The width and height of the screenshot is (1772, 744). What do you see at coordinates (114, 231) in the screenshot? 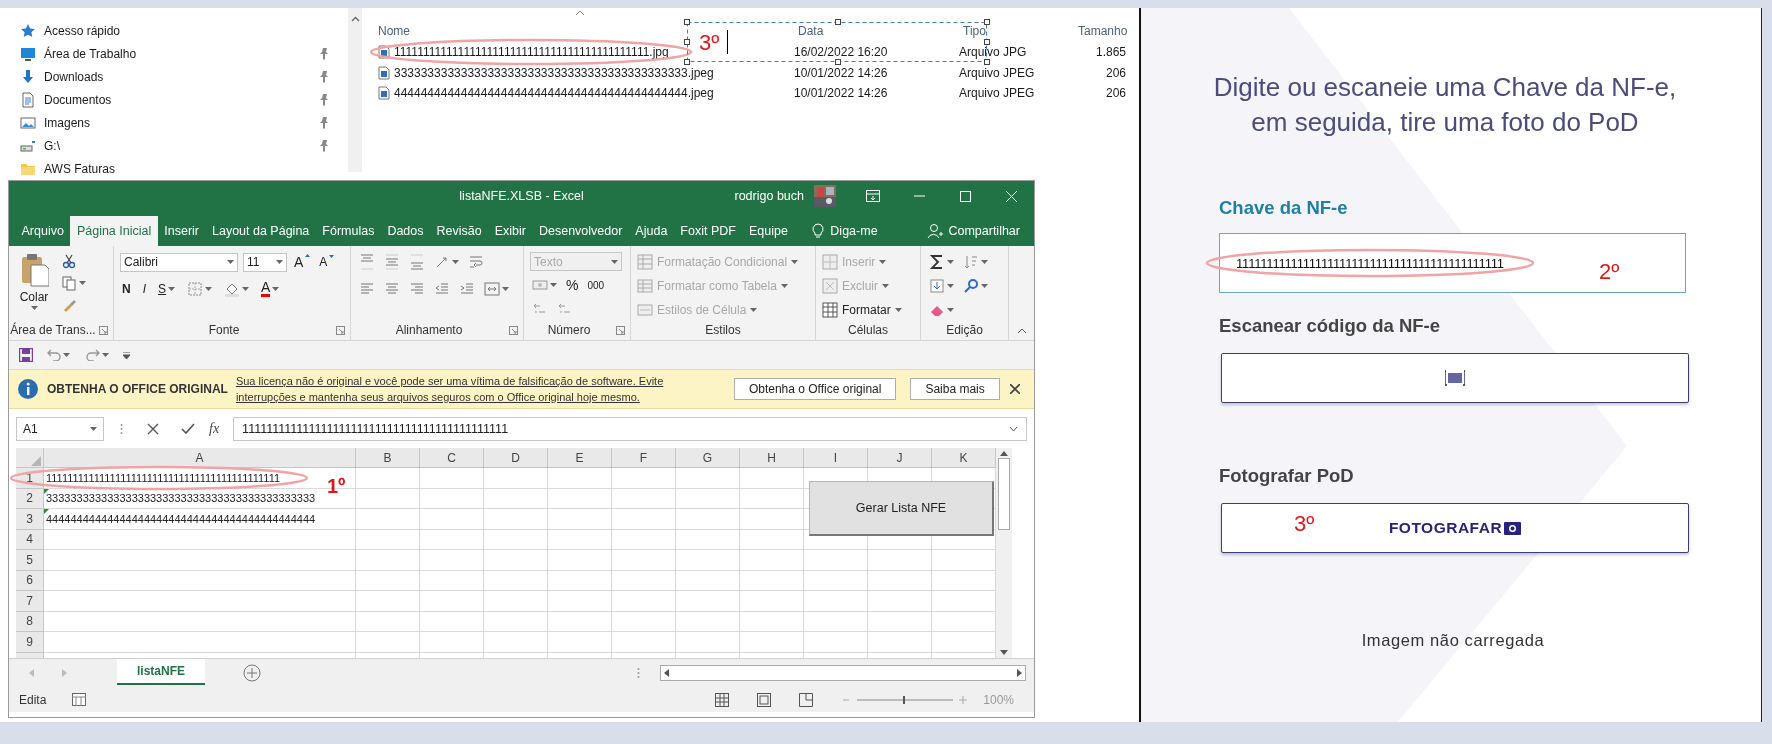
I see `ribbon-tab: Página Inicial` at bounding box center [114, 231].